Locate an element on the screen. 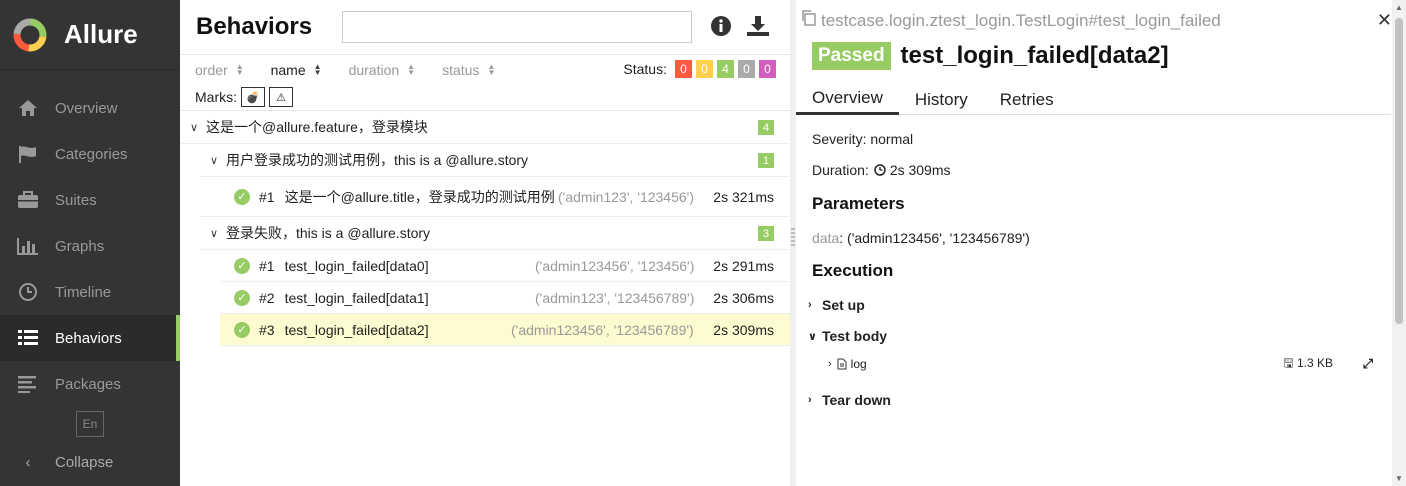  sort-order: order ▲ ▼ is located at coordinates (219, 70).